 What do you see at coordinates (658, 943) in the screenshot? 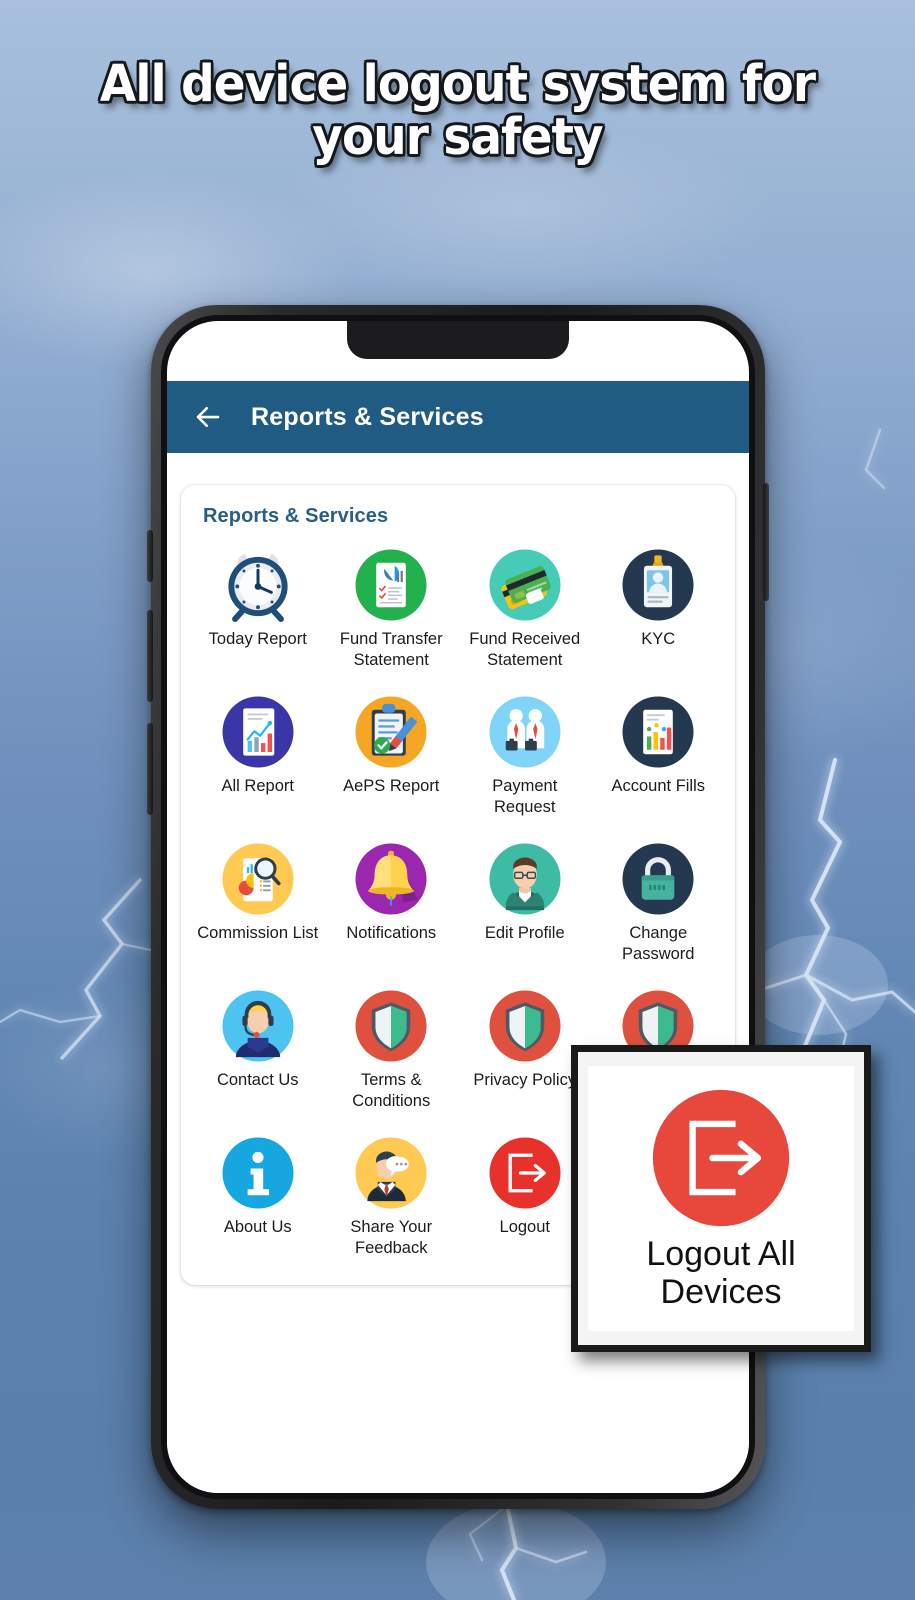
I see `service-tile-label: Change Password` at bounding box center [658, 943].